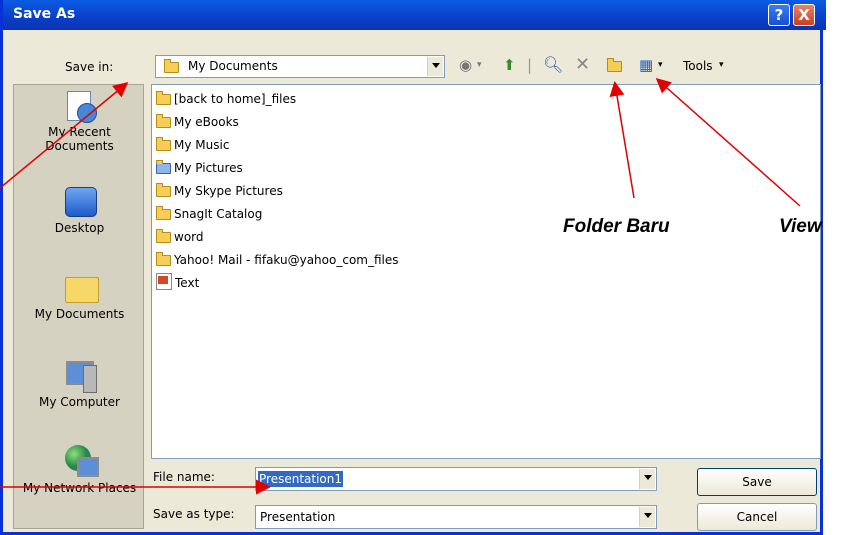  I want to click on back-icon: ◉, so click(465, 65).